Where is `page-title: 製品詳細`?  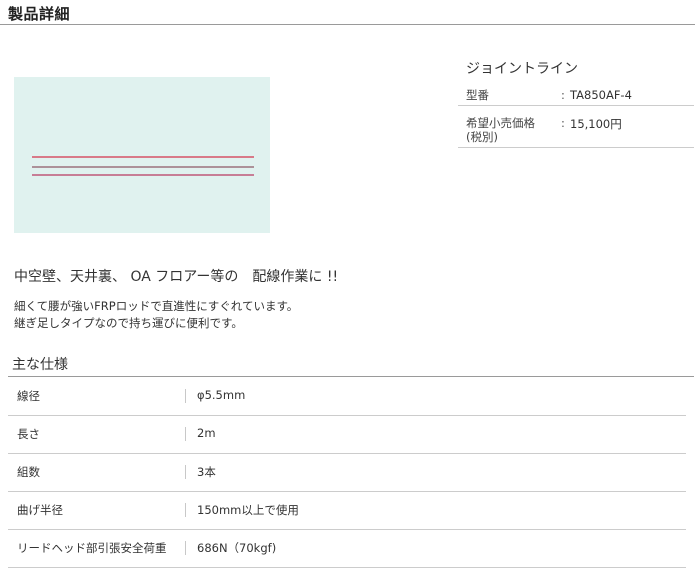 page-title: 製品詳細 is located at coordinates (39, 14).